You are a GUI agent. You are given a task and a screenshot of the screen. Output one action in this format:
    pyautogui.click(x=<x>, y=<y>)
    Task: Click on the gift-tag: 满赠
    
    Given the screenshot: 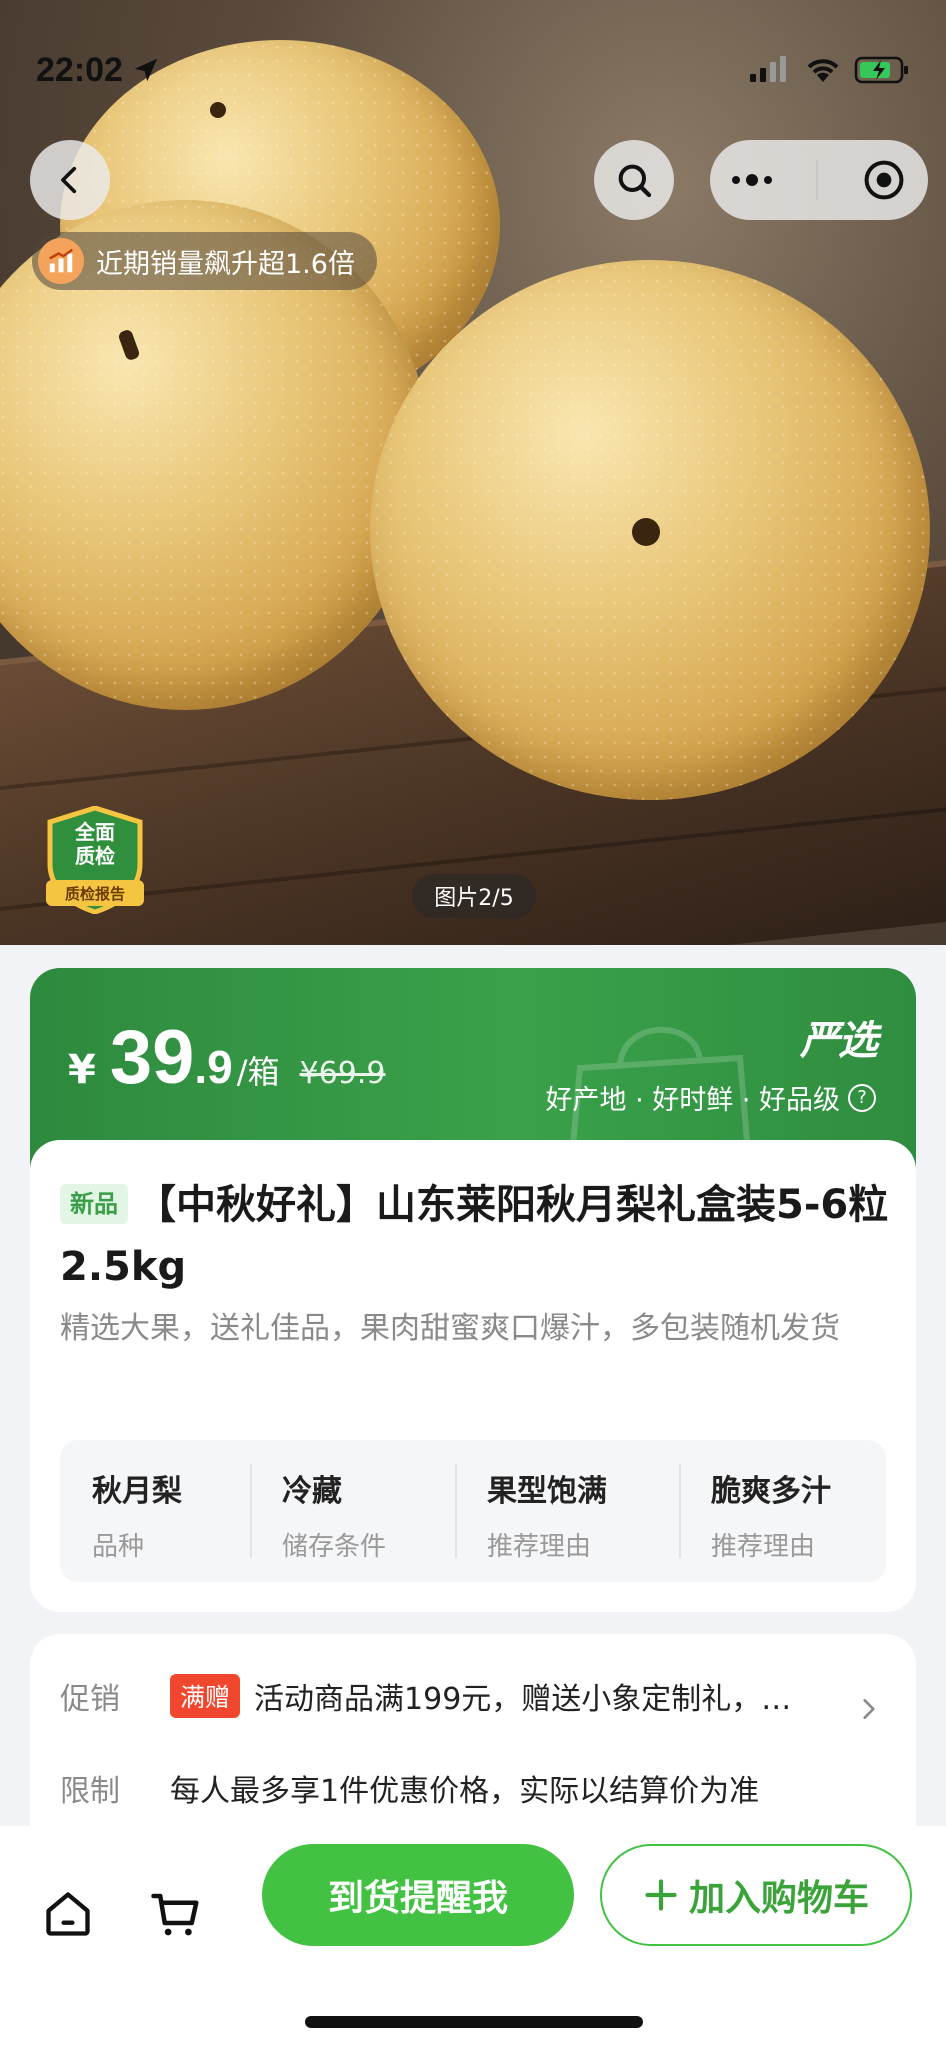 What is the action you would take?
    pyautogui.click(x=205, y=1696)
    